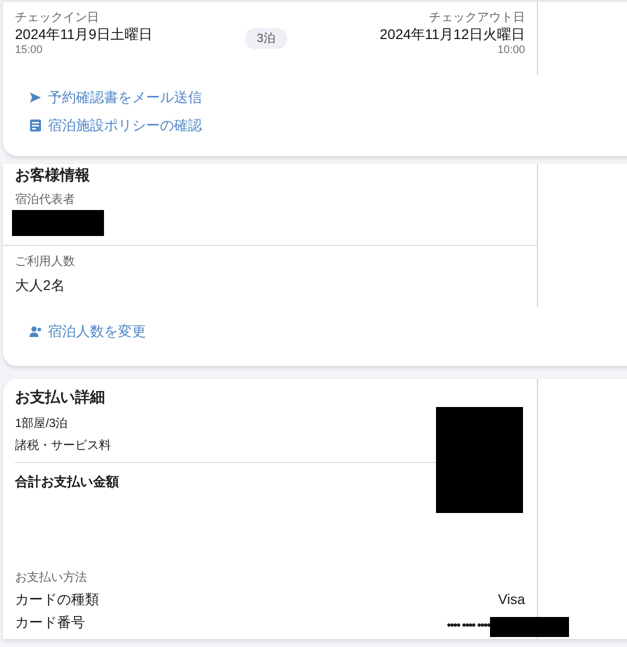 This screenshot has width=627, height=647. What do you see at coordinates (53, 176) in the screenshot?
I see `section-title: お客様情報` at bounding box center [53, 176].